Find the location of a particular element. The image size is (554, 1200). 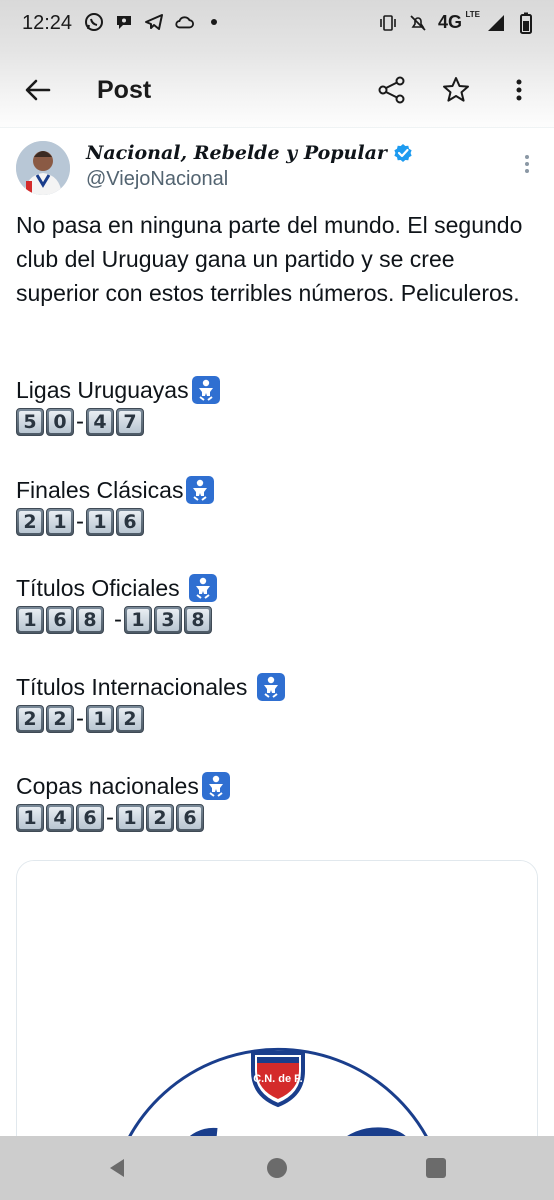

author-name-row: Nacional, Rebelde y Popular is located at coordinates (249, 153).